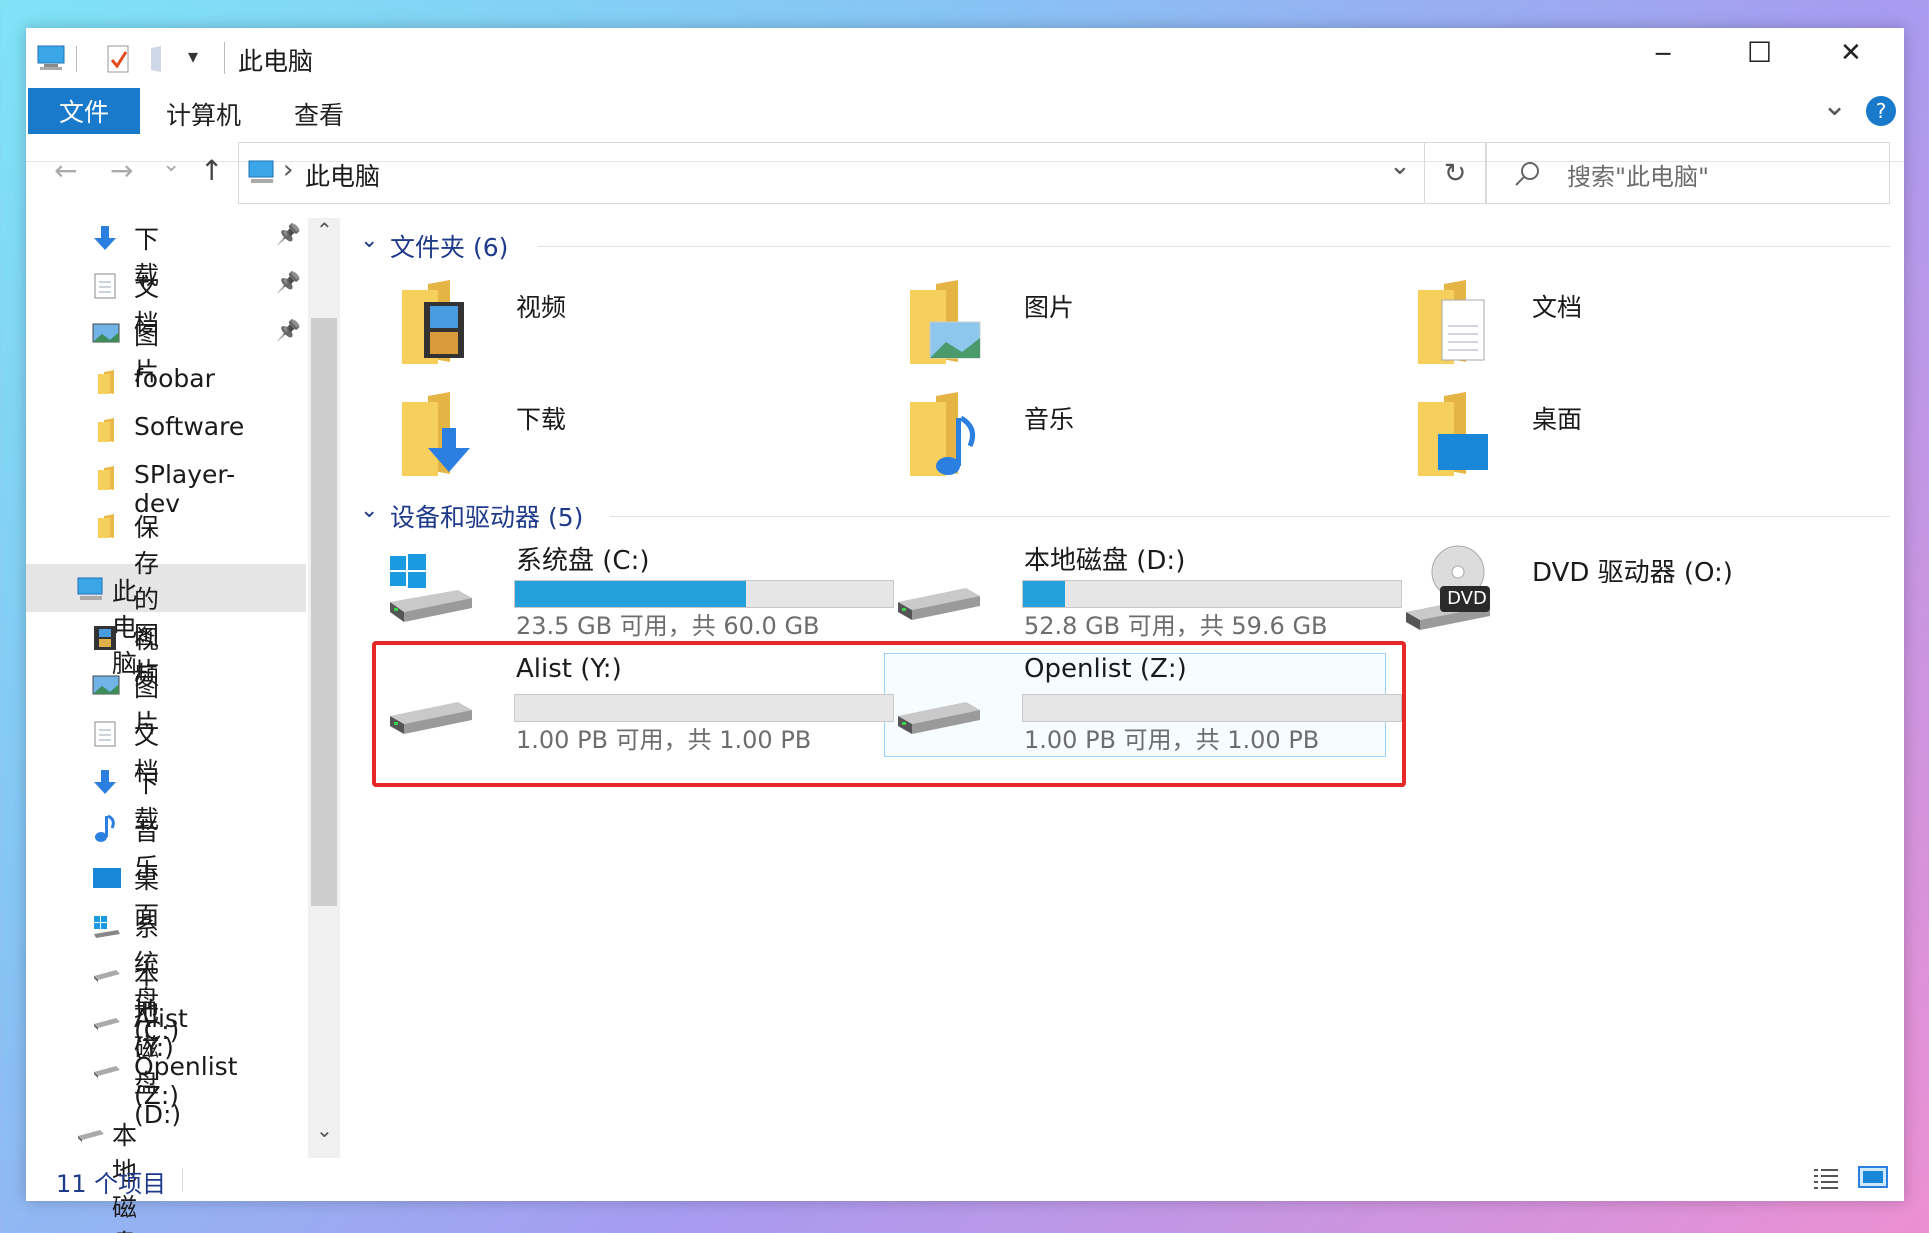  Describe the element at coordinates (1557, 419) in the screenshot. I see `folder-label: 桌面` at that location.